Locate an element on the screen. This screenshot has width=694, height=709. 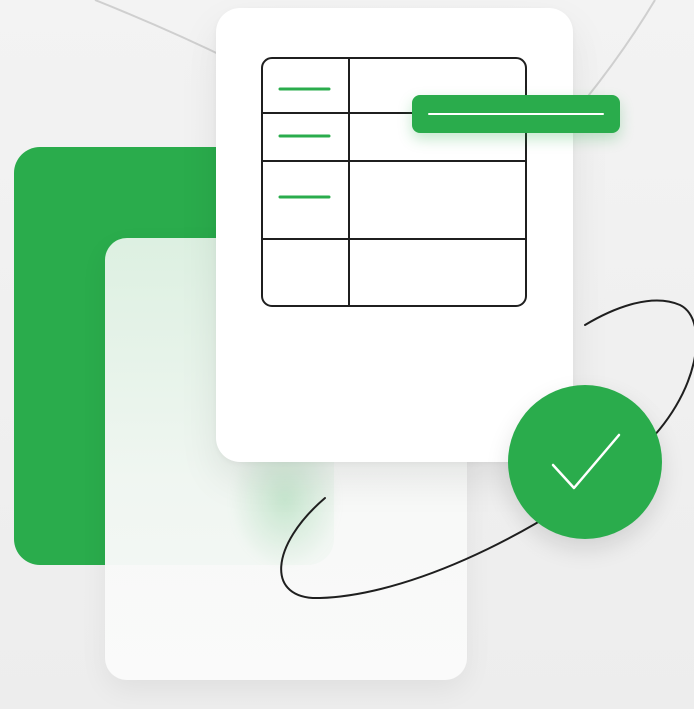
highlight-bar is located at coordinates (516, 114).